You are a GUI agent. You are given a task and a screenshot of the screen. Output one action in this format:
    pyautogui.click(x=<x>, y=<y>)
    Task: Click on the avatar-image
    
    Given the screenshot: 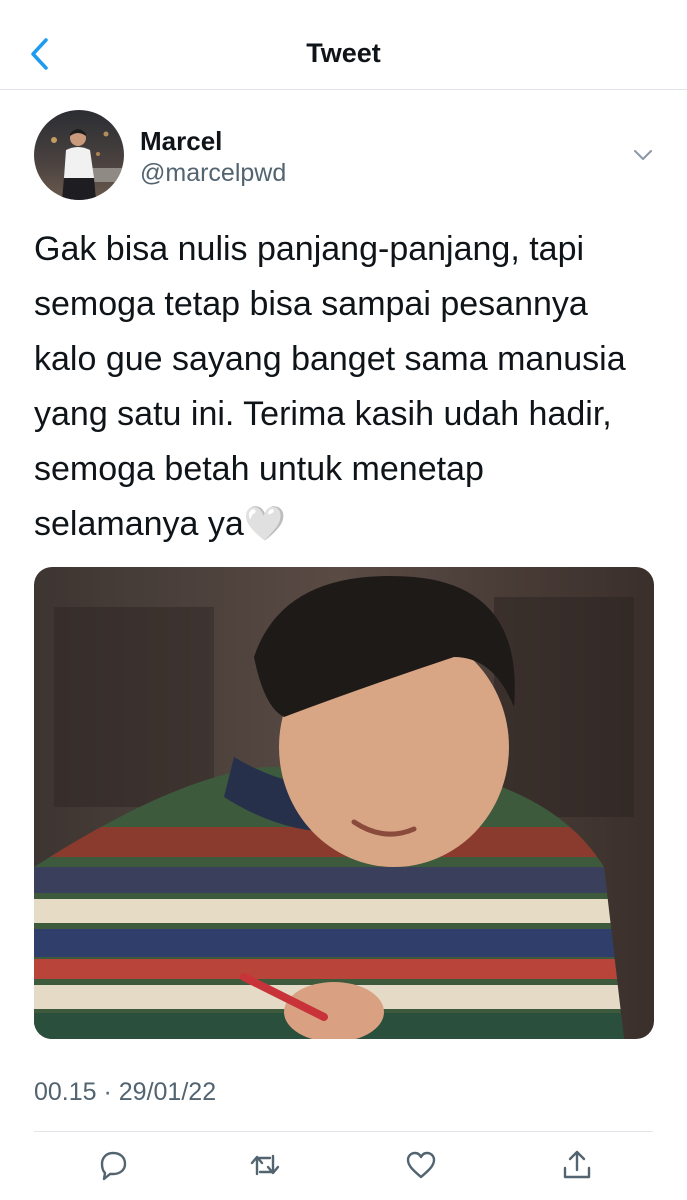 What is the action you would take?
    pyautogui.click(x=79, y=155)
    